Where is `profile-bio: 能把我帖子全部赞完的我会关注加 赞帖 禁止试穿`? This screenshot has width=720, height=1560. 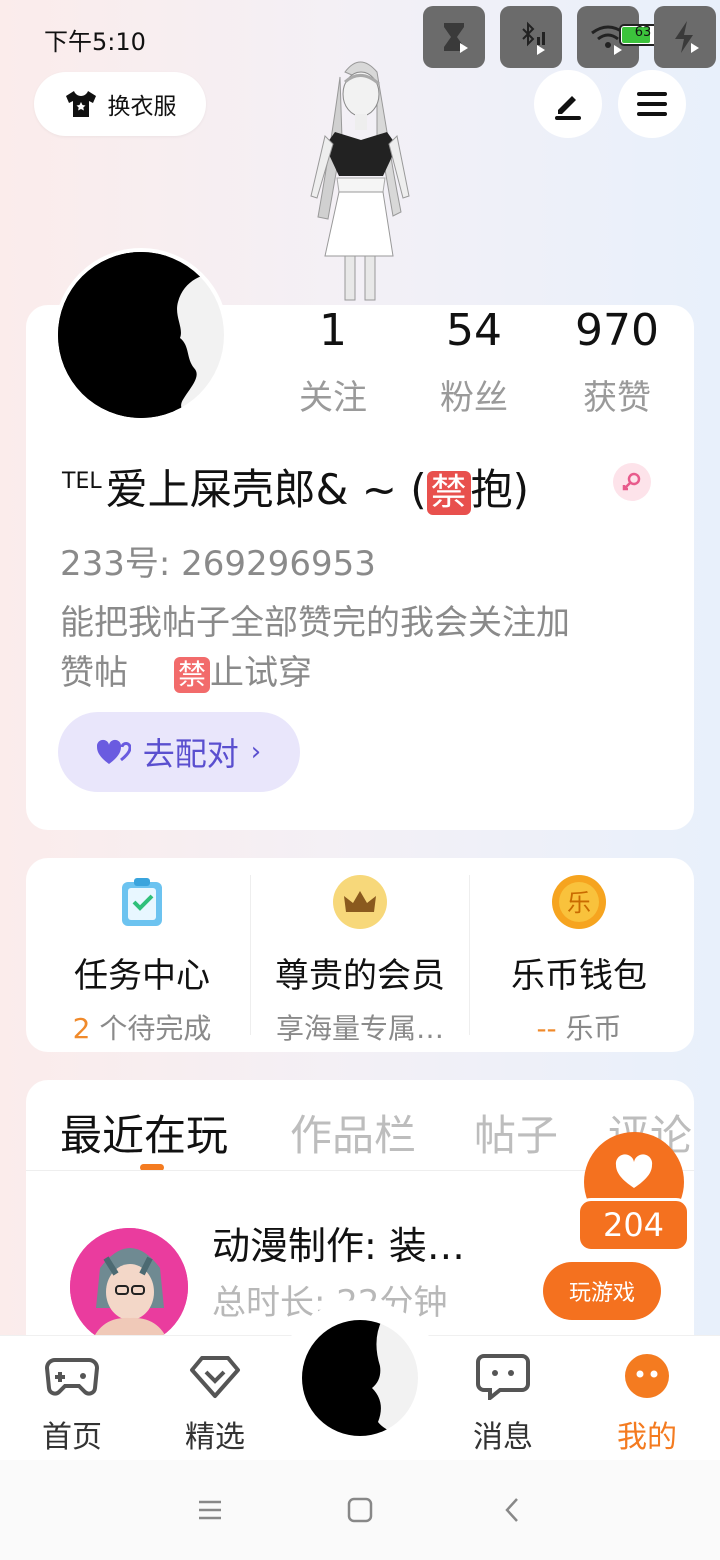
profile-bio: 能把我帖子全部赞完的我会关注加 赞帖 禁止试穿 is located at coordinates (355, 648).